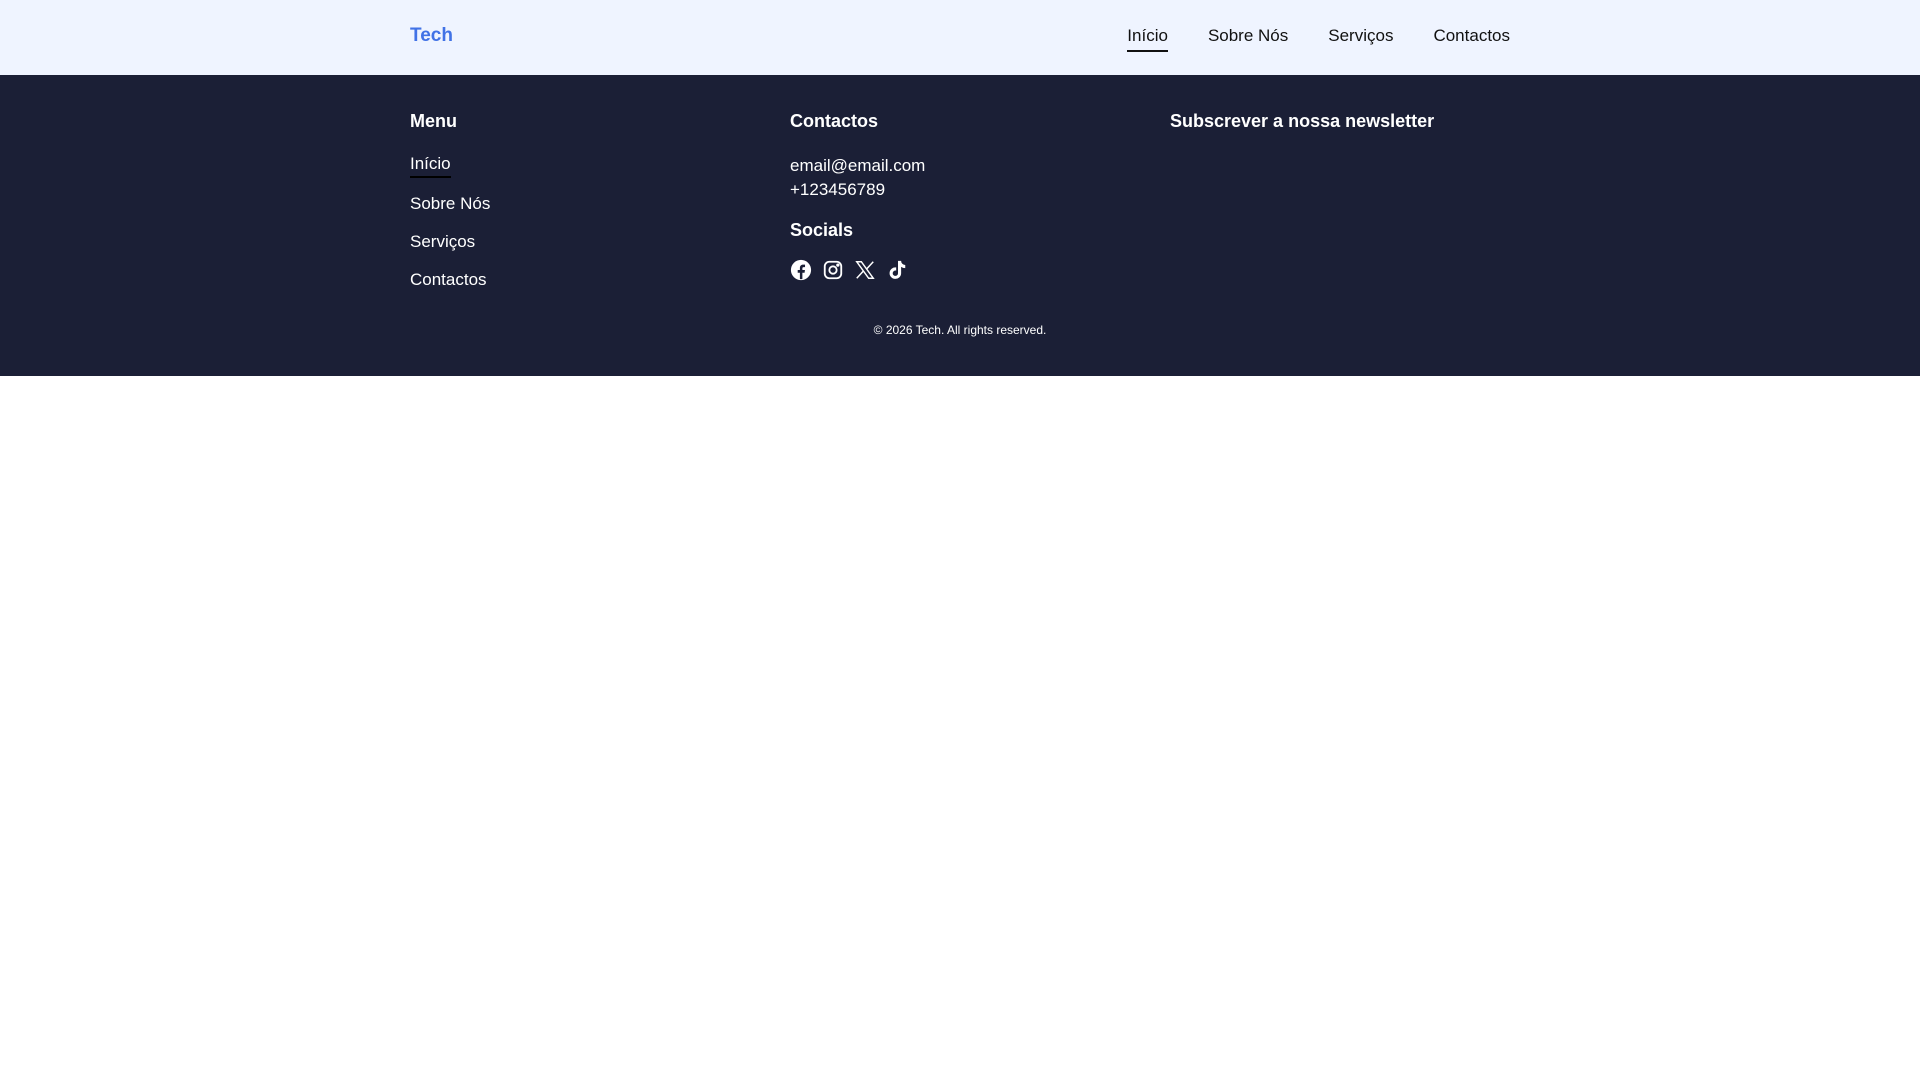 The width and height of the screenshot is (1920, 1080). I want to click on instagram-icon, so click(833, 270).